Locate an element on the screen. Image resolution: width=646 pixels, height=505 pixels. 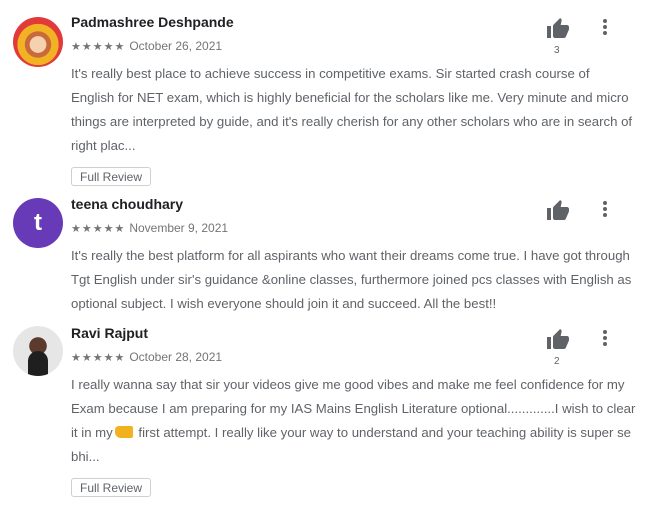
review-date: October 26, 2021 is located at coordinates (176, 46).